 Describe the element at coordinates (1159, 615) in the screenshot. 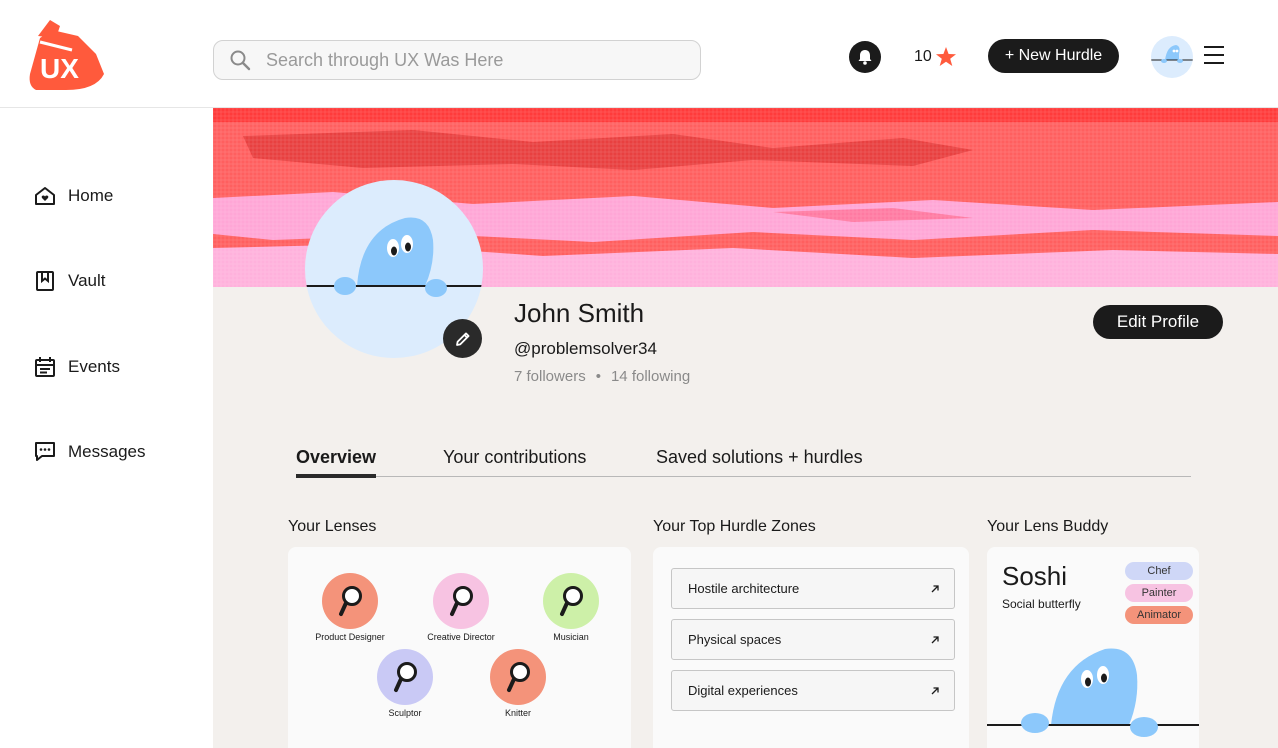

I see `buddy-tag-animator: Animator` at that location.